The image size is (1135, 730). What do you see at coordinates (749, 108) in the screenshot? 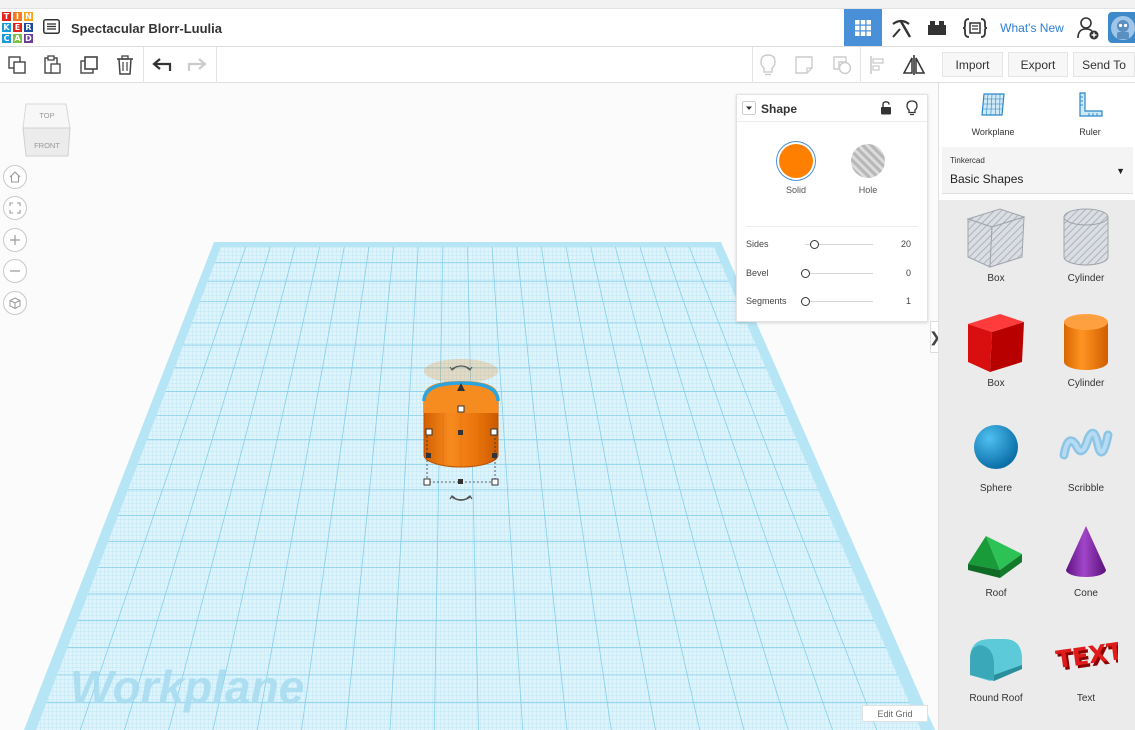
I see `collapse-toggle-icon` at bounding box center [749, 108].